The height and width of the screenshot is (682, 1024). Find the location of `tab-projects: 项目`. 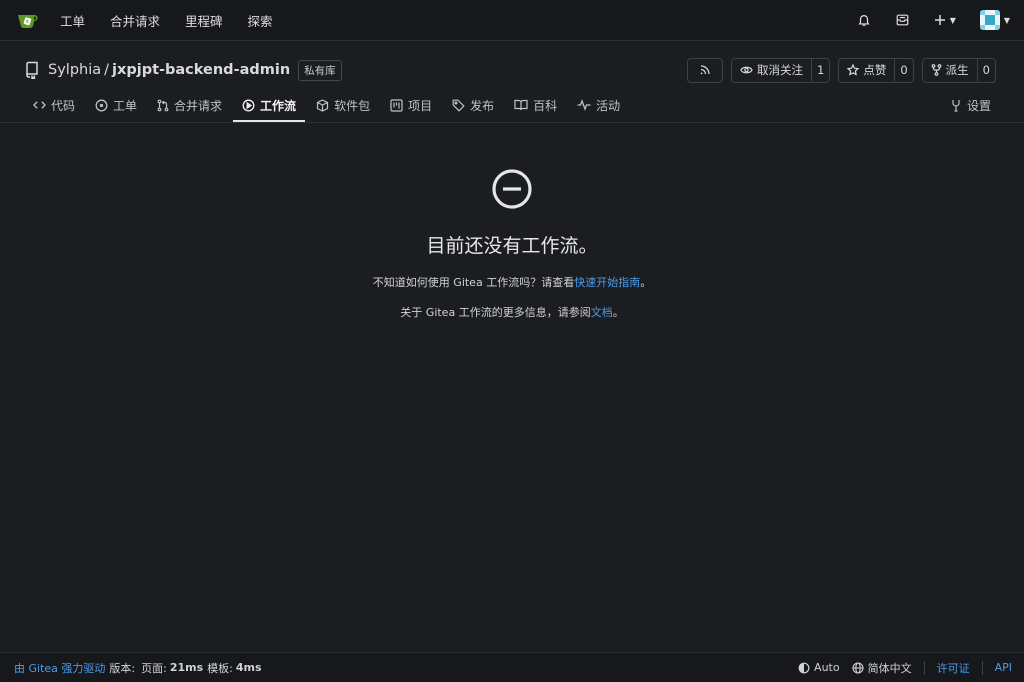

tab-projects: 项目 is located at coordinates (411, 106).